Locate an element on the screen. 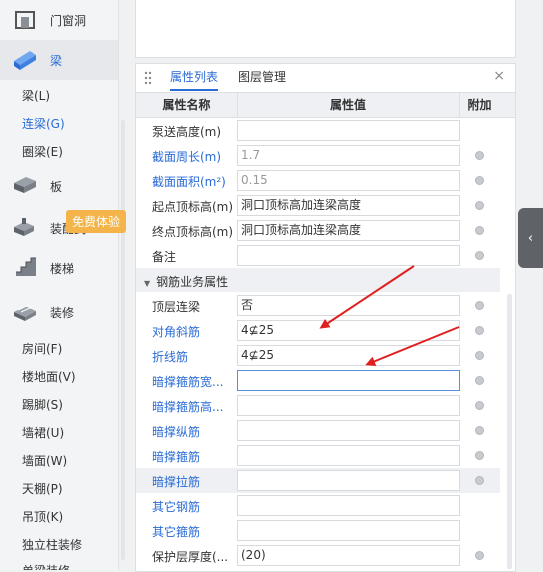 The width and height of the screenshot is (543, 572). decoration-icon is located at coordinates (25, 312).